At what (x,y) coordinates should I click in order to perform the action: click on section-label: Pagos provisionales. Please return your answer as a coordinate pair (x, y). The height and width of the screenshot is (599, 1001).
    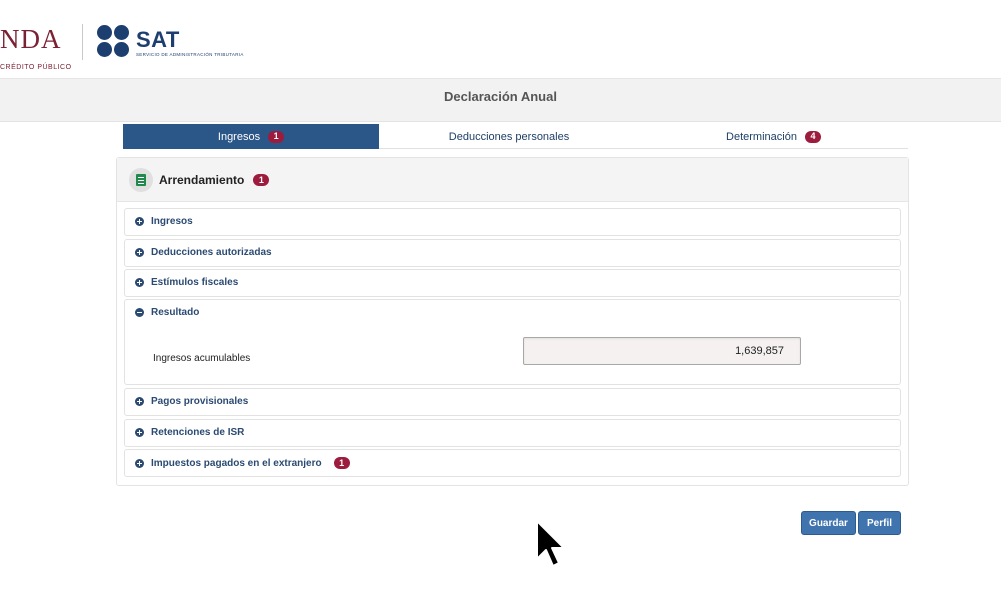
    Looking at the image, I should click on (200, 401).